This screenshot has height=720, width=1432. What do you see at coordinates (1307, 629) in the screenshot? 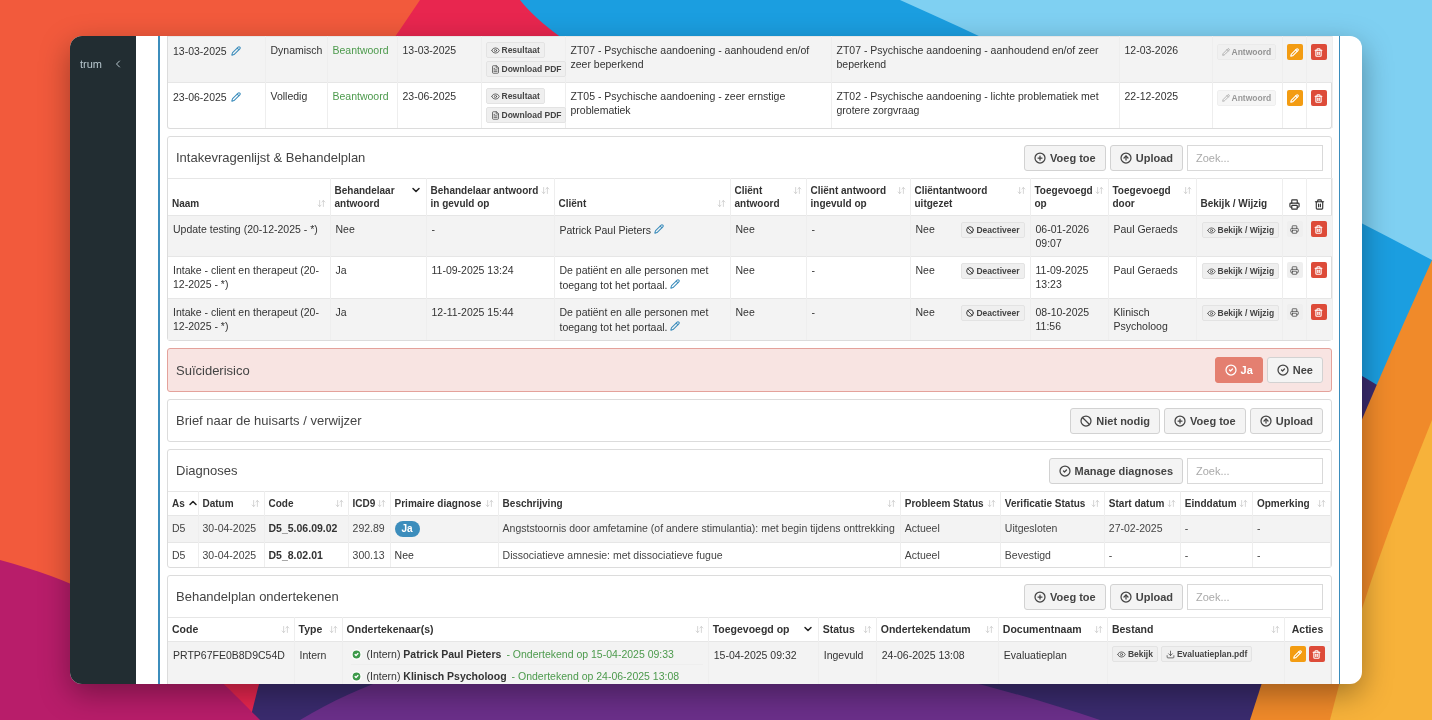
I see `column-header: Acties` at bounding box center [1307, 629].